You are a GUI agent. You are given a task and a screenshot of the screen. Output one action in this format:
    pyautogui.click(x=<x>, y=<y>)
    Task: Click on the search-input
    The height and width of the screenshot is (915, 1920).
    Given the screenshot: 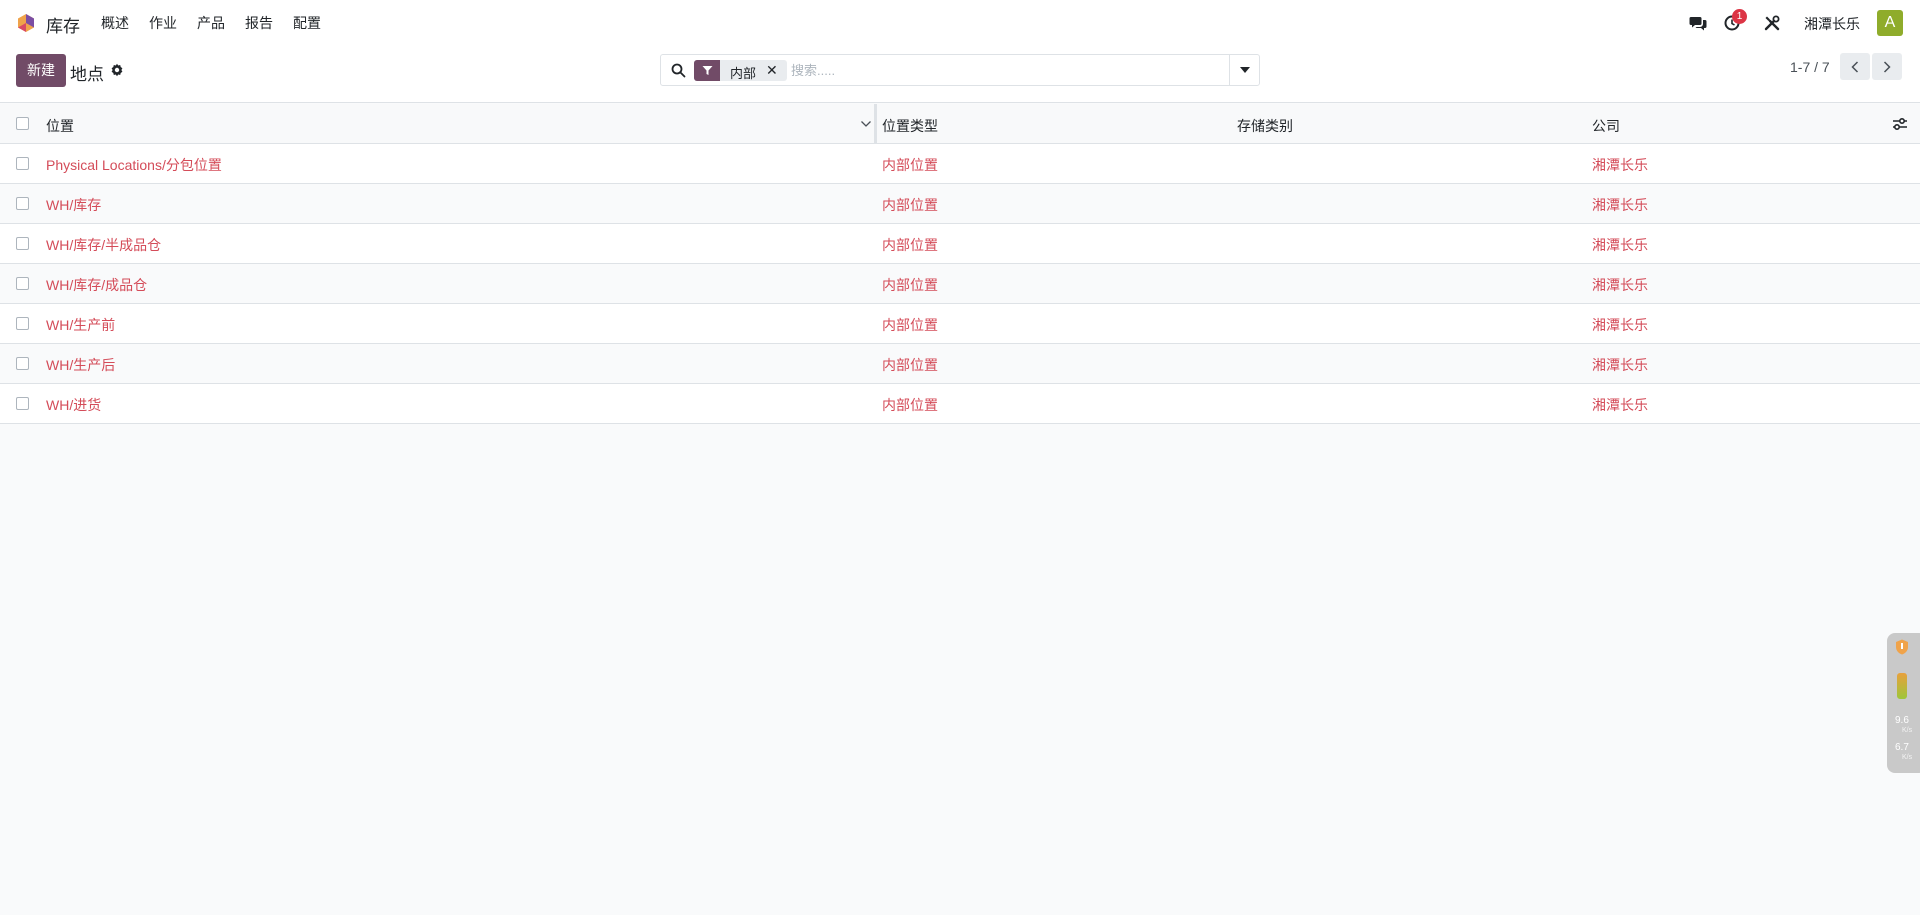 What is the action you would take?
    pyautogui.click(x=1001, y=70)
    